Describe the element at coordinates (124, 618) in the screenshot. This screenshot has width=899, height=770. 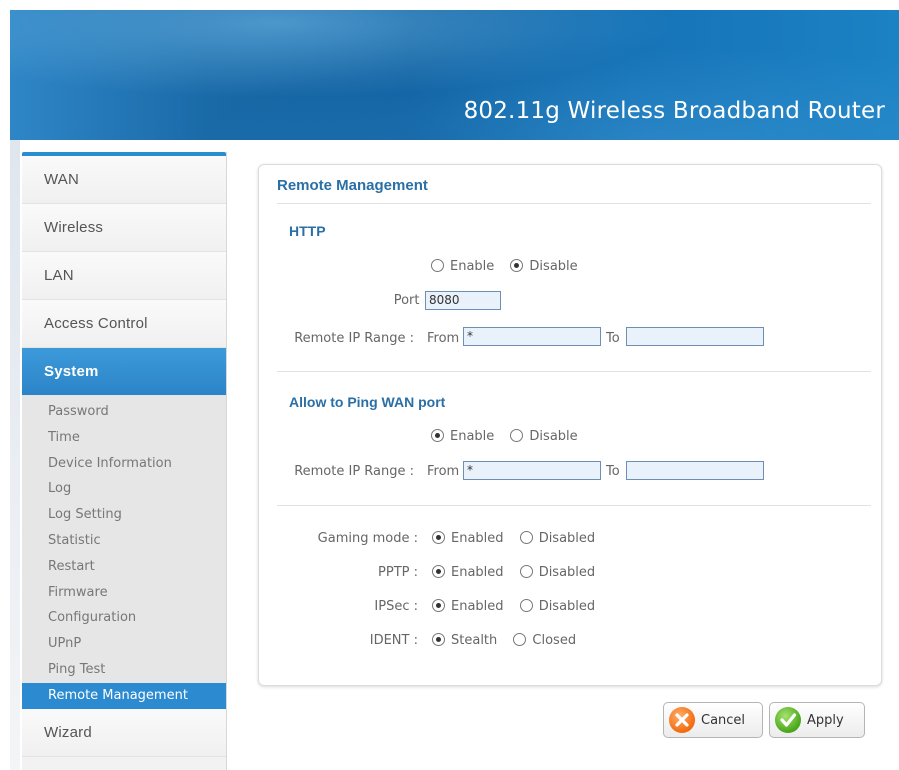
I see `submenu-item-configuration: Configuration` at that location.